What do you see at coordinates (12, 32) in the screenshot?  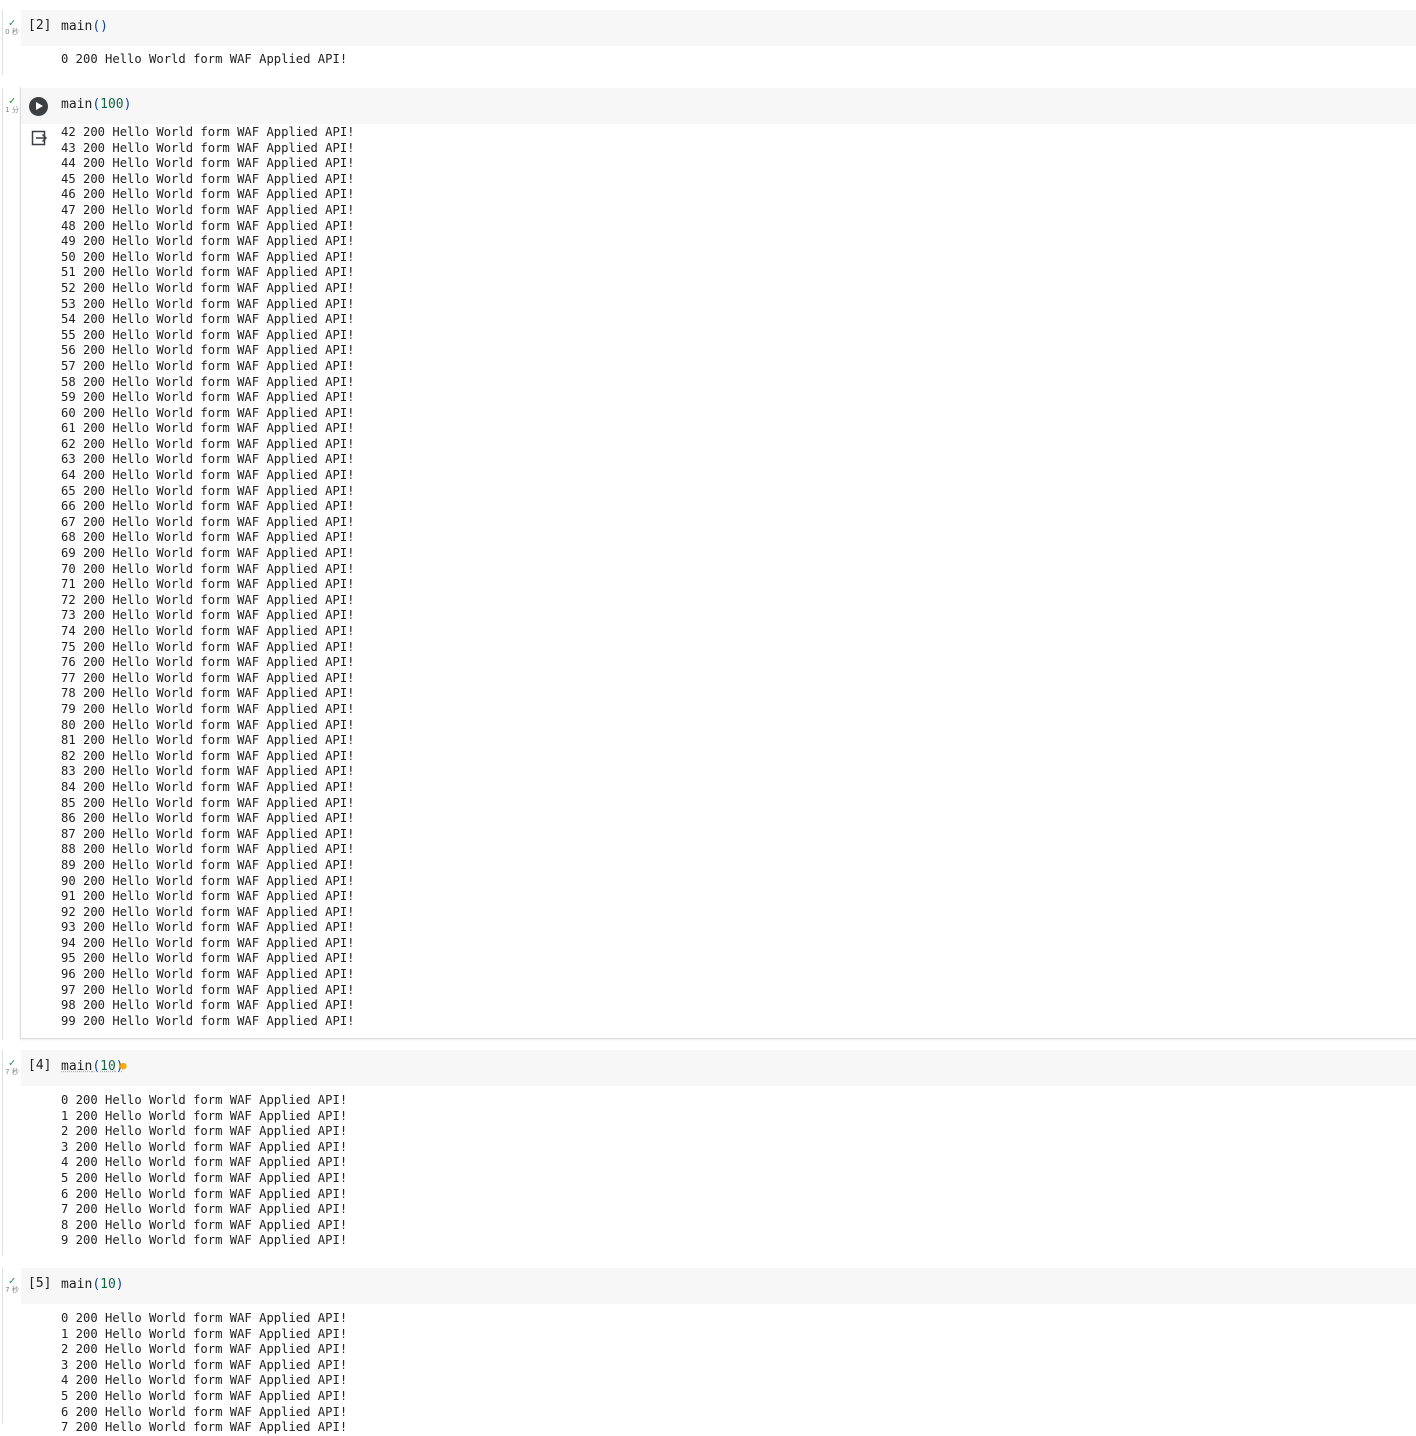 I see `cell-duration: 0 秒` at bounding box center [12, 32].